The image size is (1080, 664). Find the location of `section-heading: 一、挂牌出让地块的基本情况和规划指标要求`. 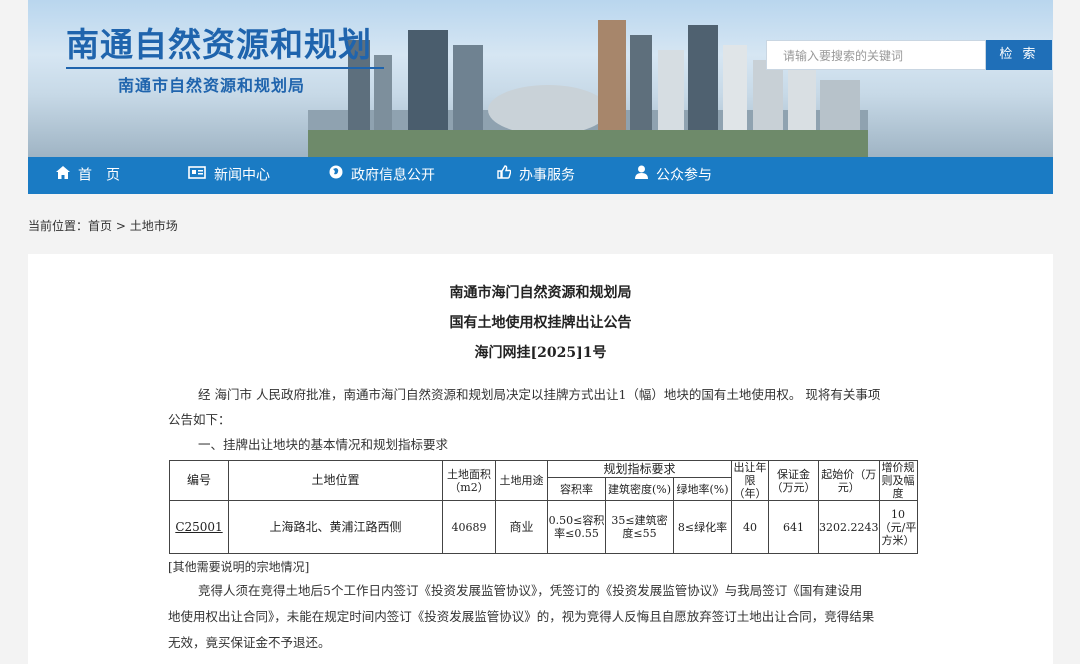

section-heading: 一、挂牌出让地块的基本情况和规划指标要求 is located at coordinates (323, 444).